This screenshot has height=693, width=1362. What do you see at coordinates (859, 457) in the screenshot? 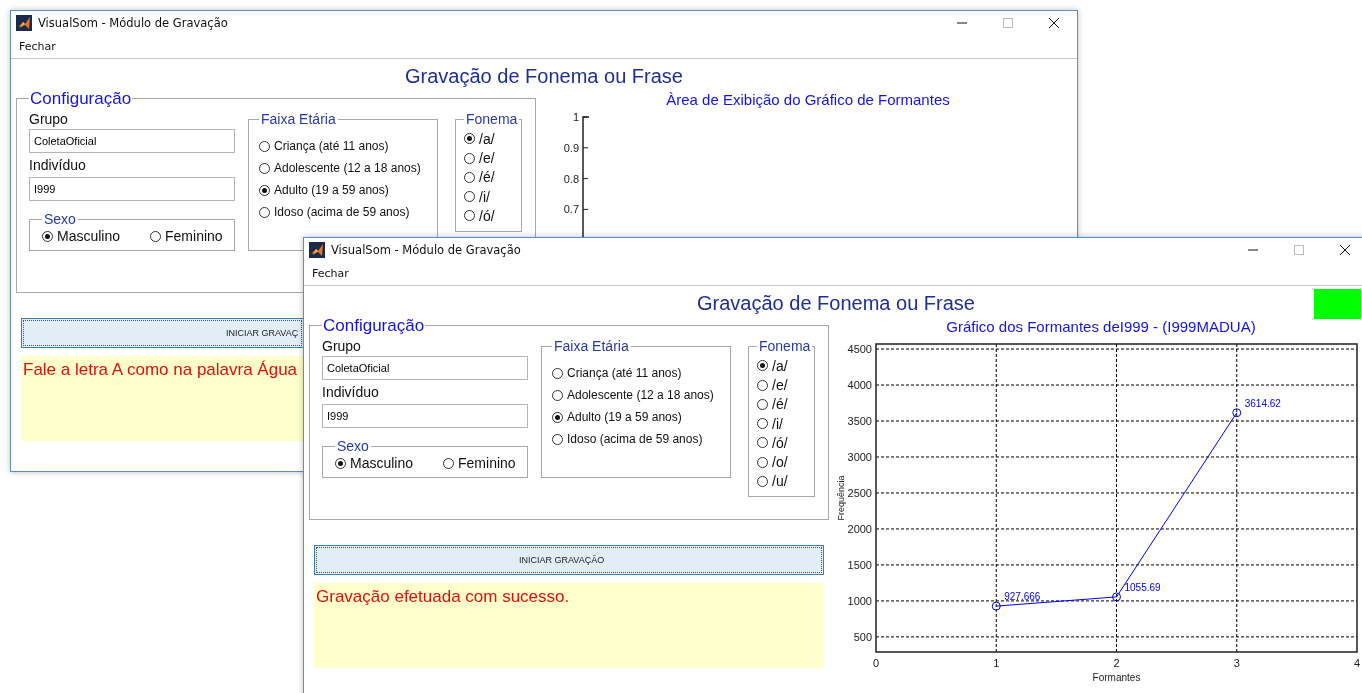
I see `y-tick-label: 3000` at bounding box center [859, 457].